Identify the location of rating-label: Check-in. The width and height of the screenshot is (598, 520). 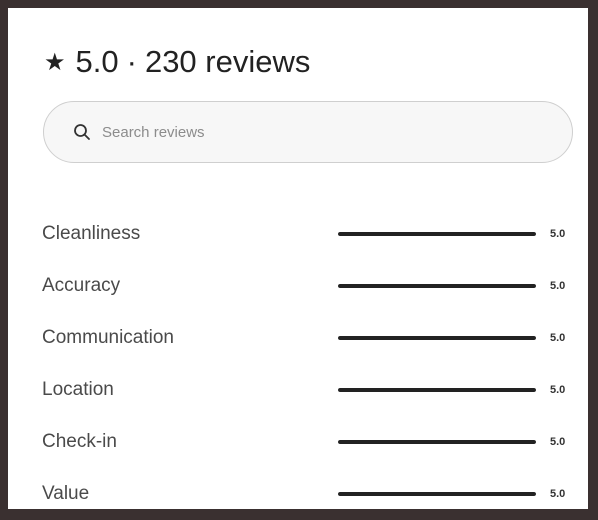
(79, 441).